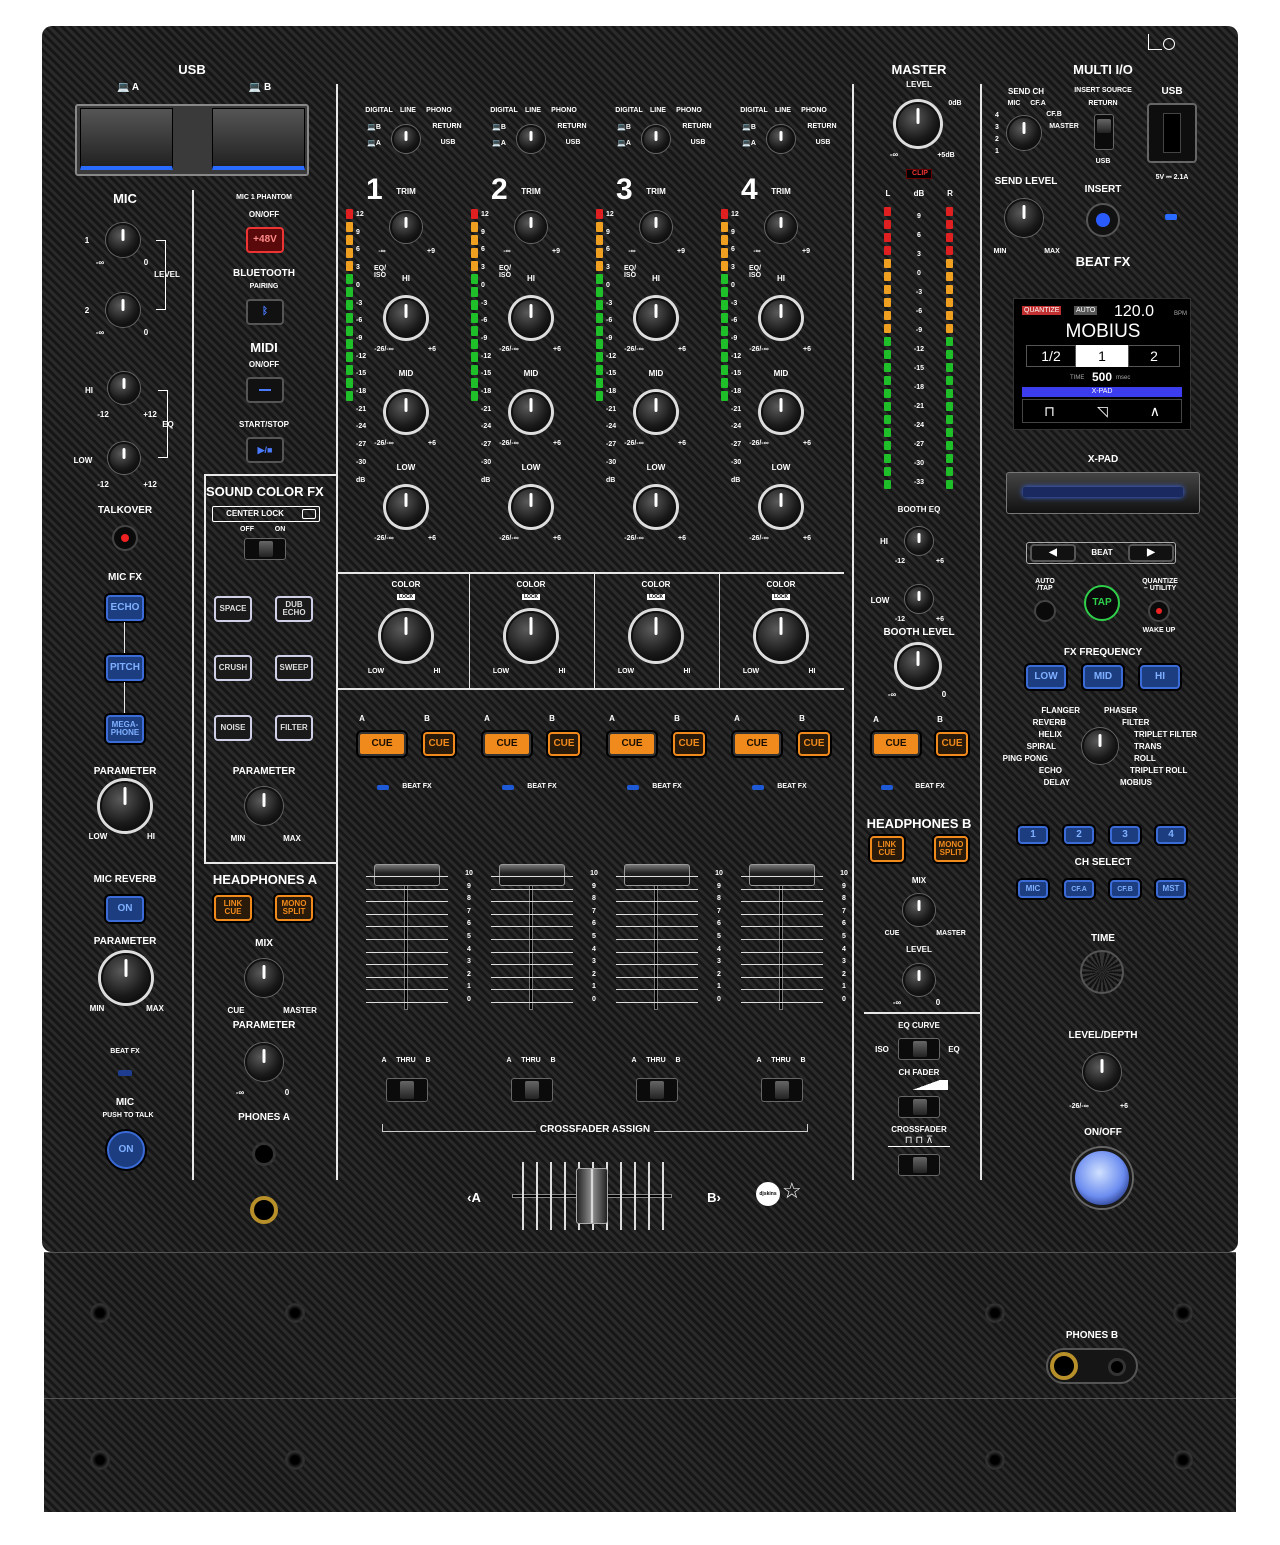 Image resolution: width=1280 pixels, height=1545 pixels. I want to click on ch-fader-curve-switch, so click(919, 1107).